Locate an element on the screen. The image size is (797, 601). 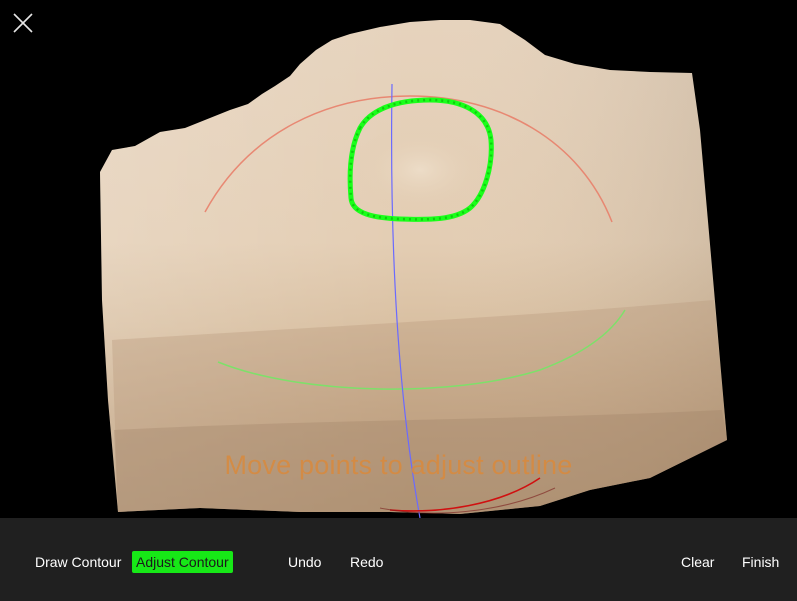
undo-button: Undo is located at coordinates (304, 562).